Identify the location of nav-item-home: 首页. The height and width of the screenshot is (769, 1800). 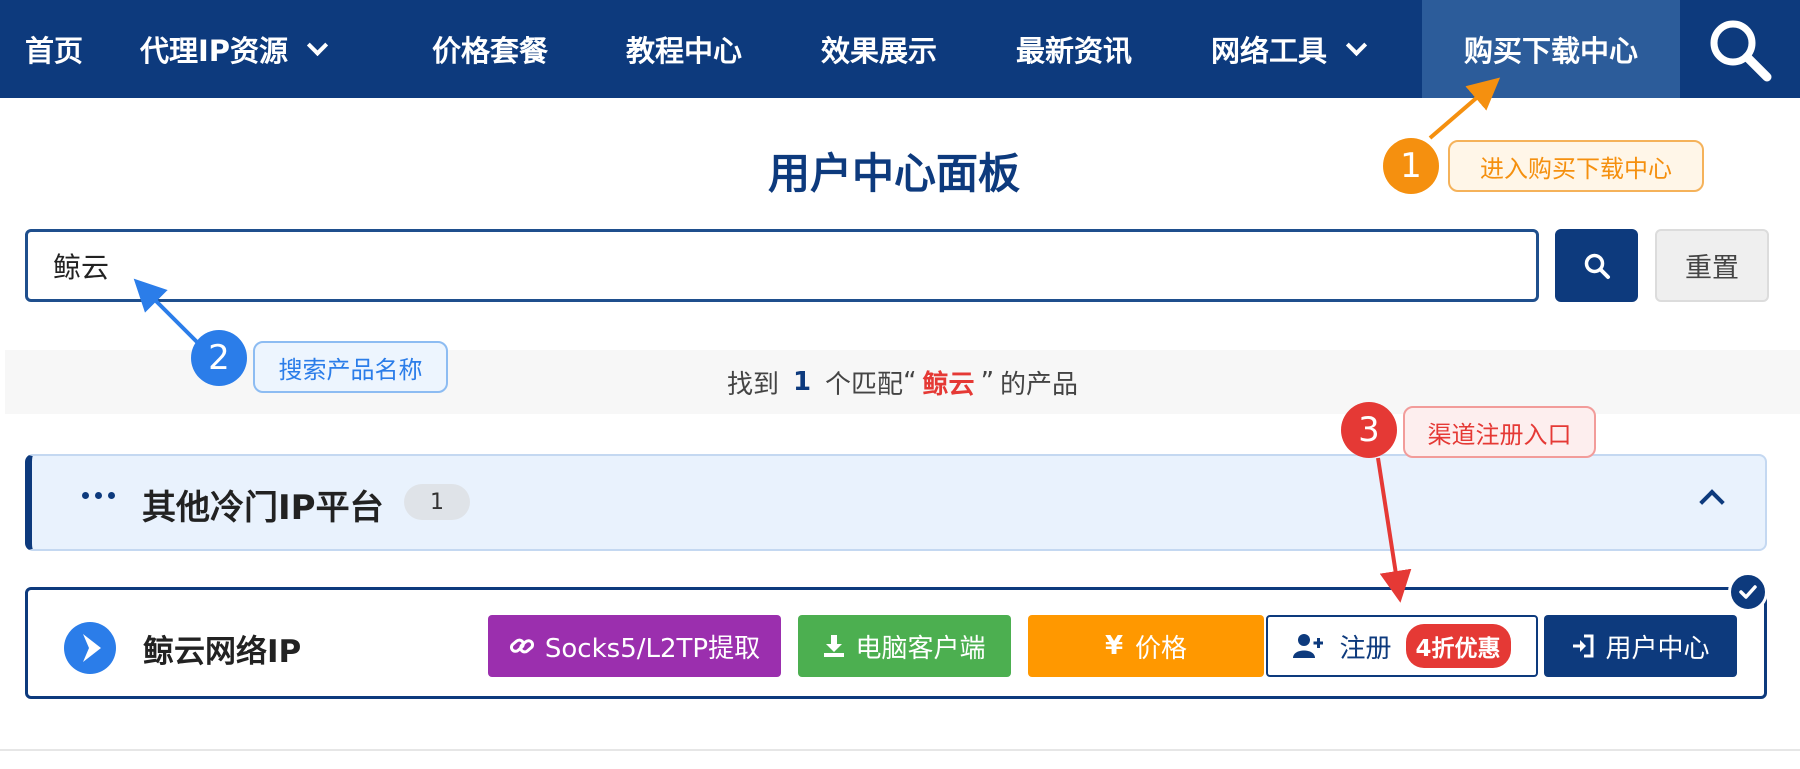
(54, 49).